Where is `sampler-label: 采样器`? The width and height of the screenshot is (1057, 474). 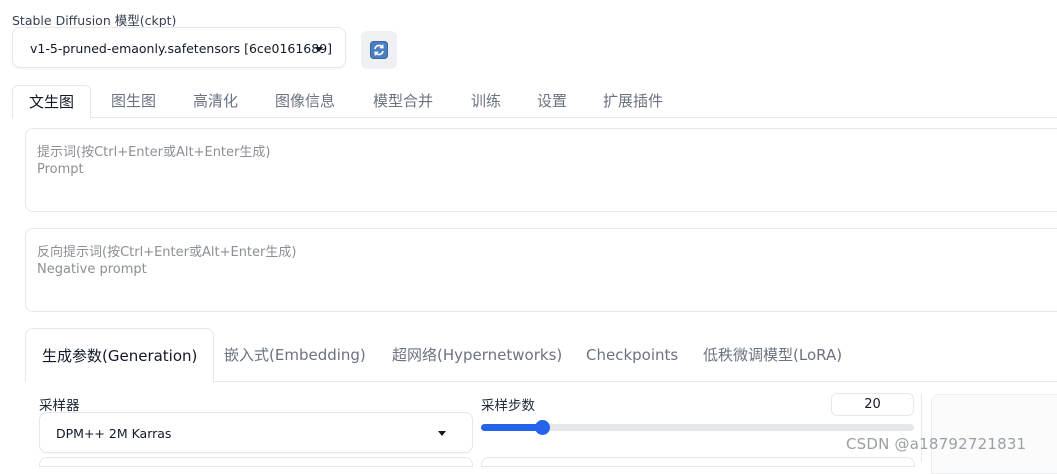
sampler-label: 采样器 is located at coordinates (59, 406).